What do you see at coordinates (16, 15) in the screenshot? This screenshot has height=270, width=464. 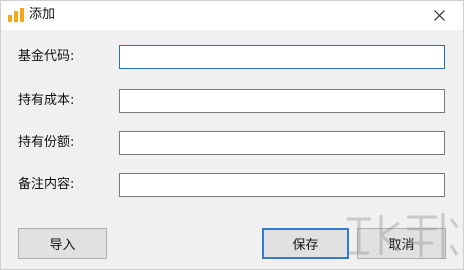 I see `bar-chart-icon` at bounding box center [16, 15].